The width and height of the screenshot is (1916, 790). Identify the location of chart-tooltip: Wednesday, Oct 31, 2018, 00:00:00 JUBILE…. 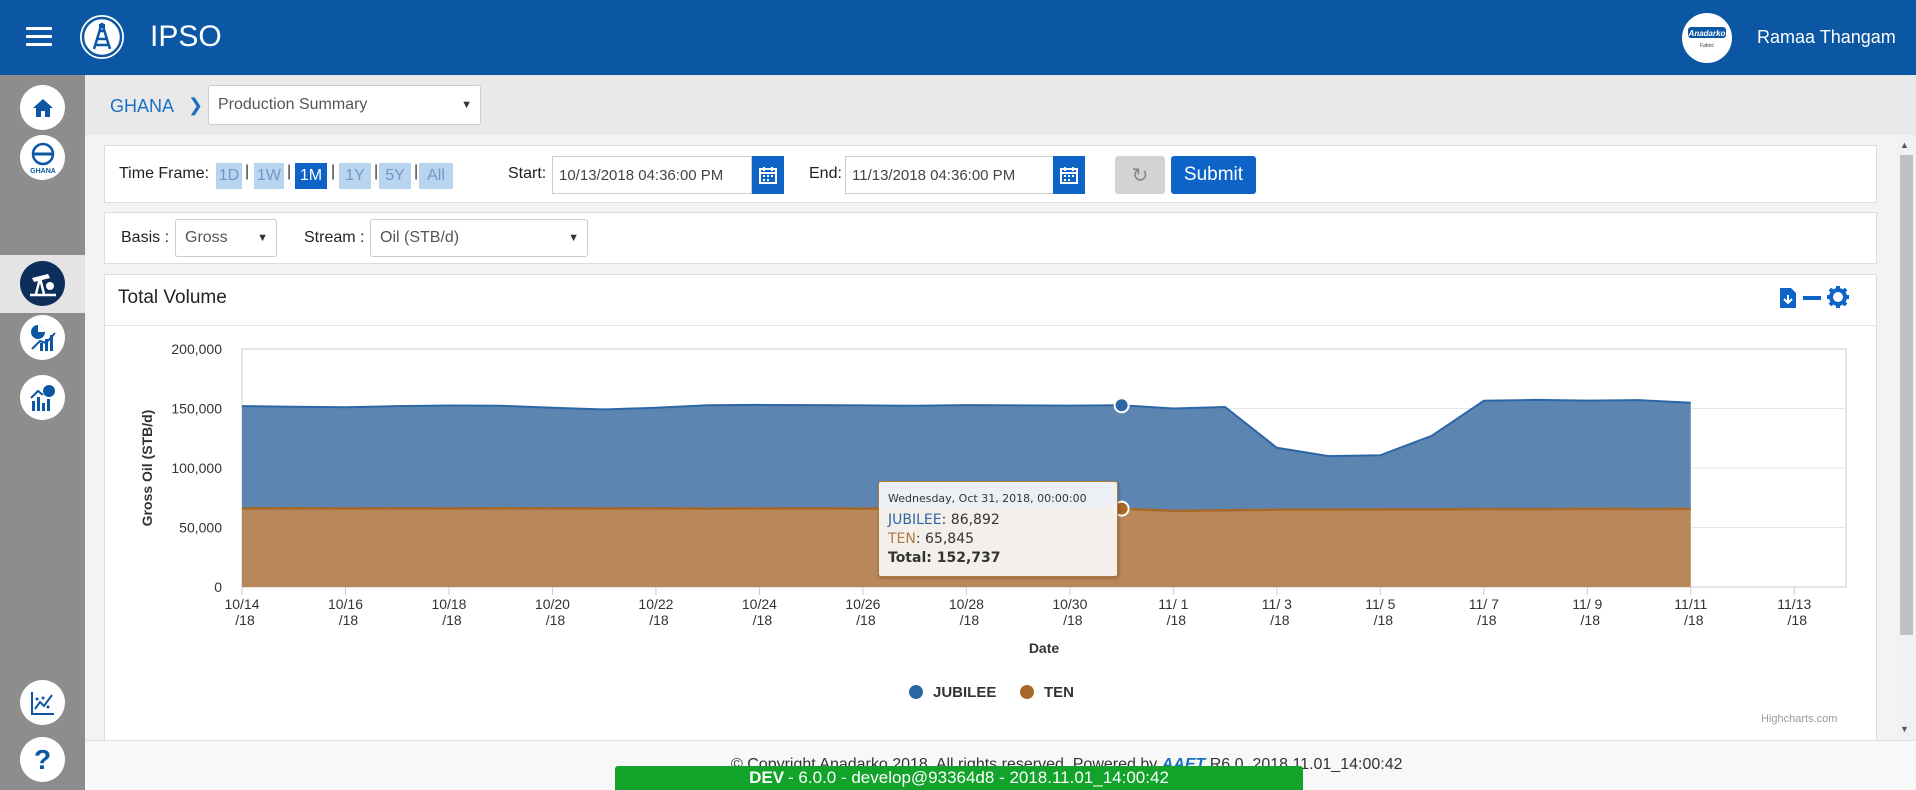
(998, 529).